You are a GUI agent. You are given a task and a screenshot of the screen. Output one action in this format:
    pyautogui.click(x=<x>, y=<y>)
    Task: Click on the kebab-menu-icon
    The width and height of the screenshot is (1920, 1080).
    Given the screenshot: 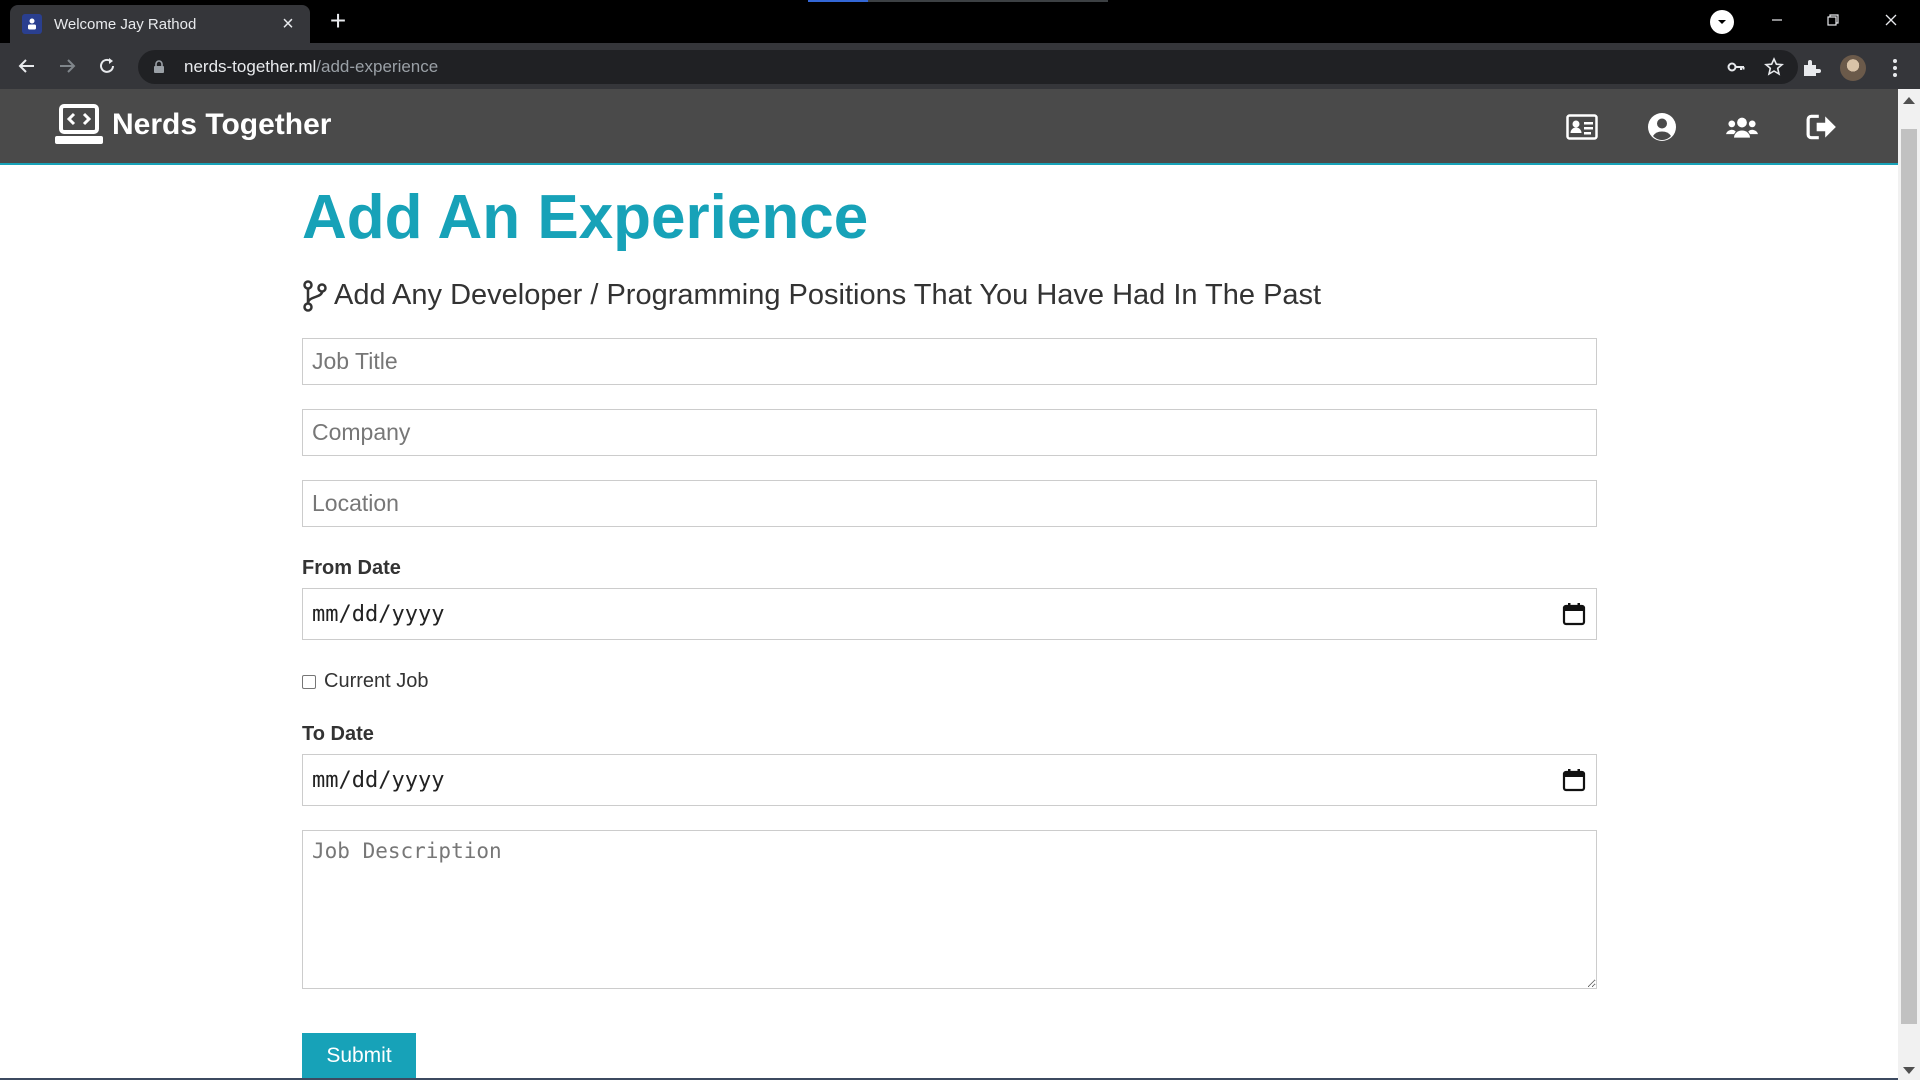 What is the action you would take?
    pyautogui.click(x=1895, y=68)
    